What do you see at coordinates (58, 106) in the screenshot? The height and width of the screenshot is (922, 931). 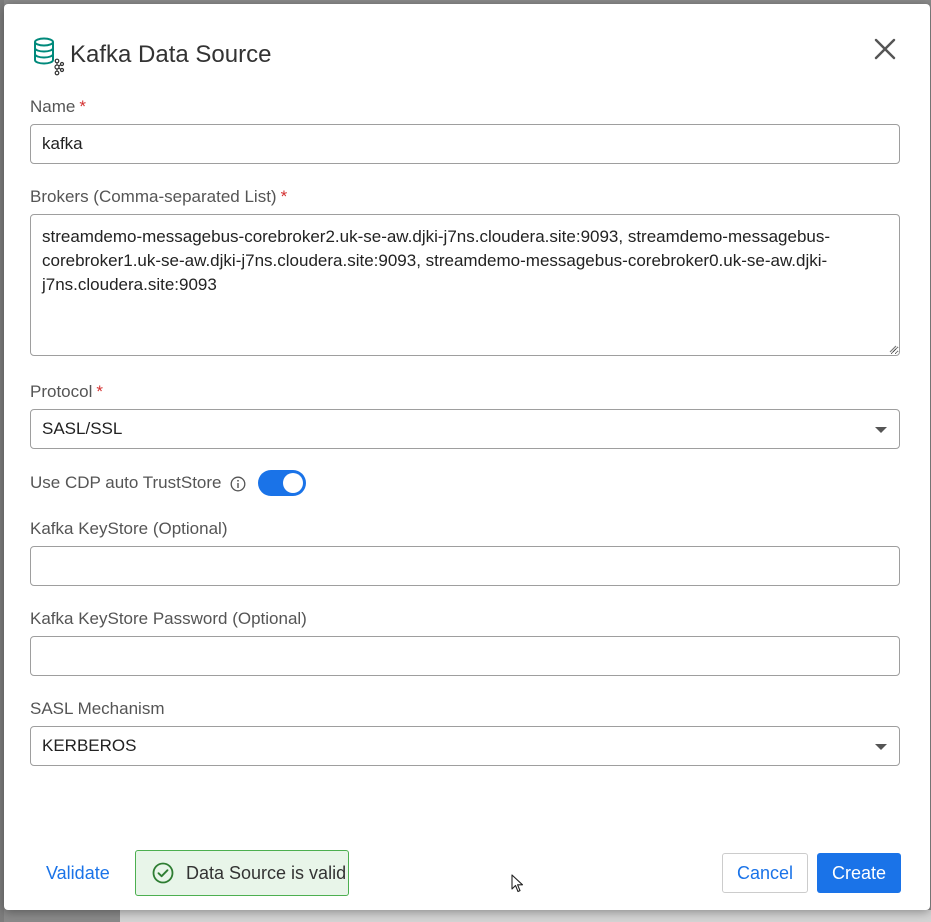 I see `name-label: Name *` at bounding box center [58, 106].